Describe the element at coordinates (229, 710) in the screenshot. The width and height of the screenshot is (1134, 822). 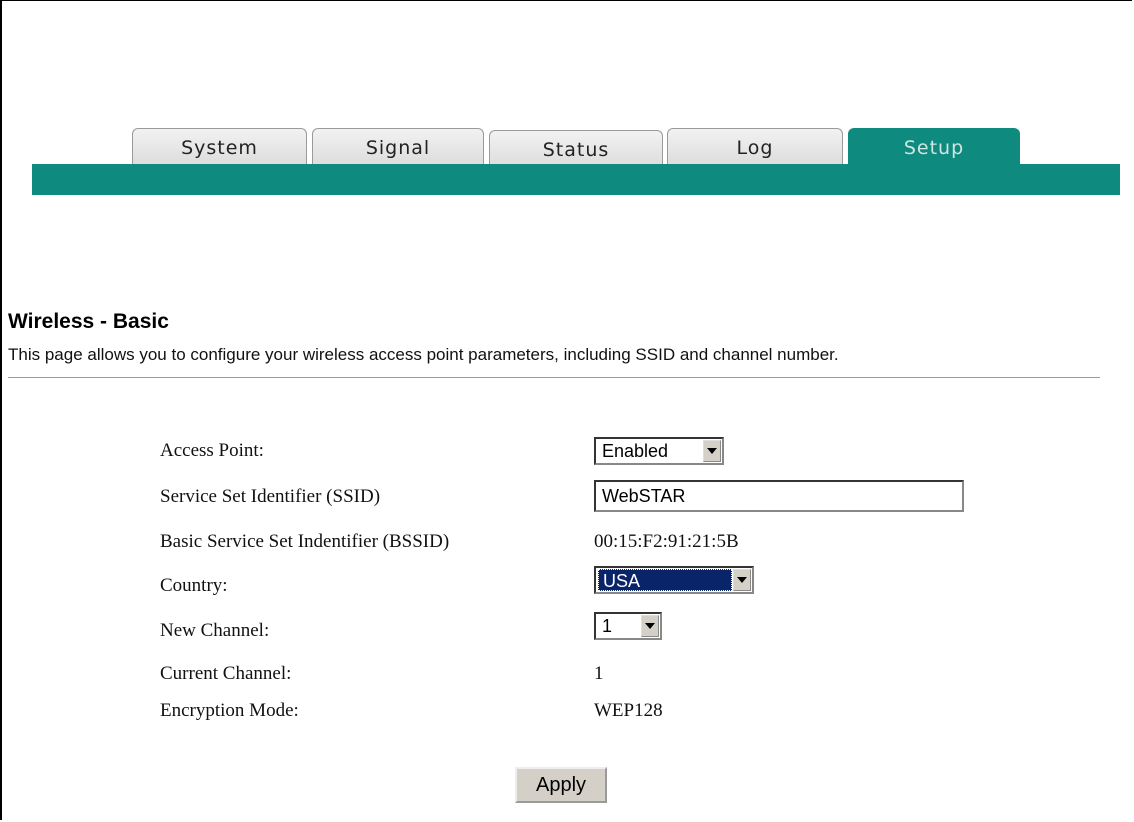
I see `encryption-mode-label: Encryption Mode:` at that location.